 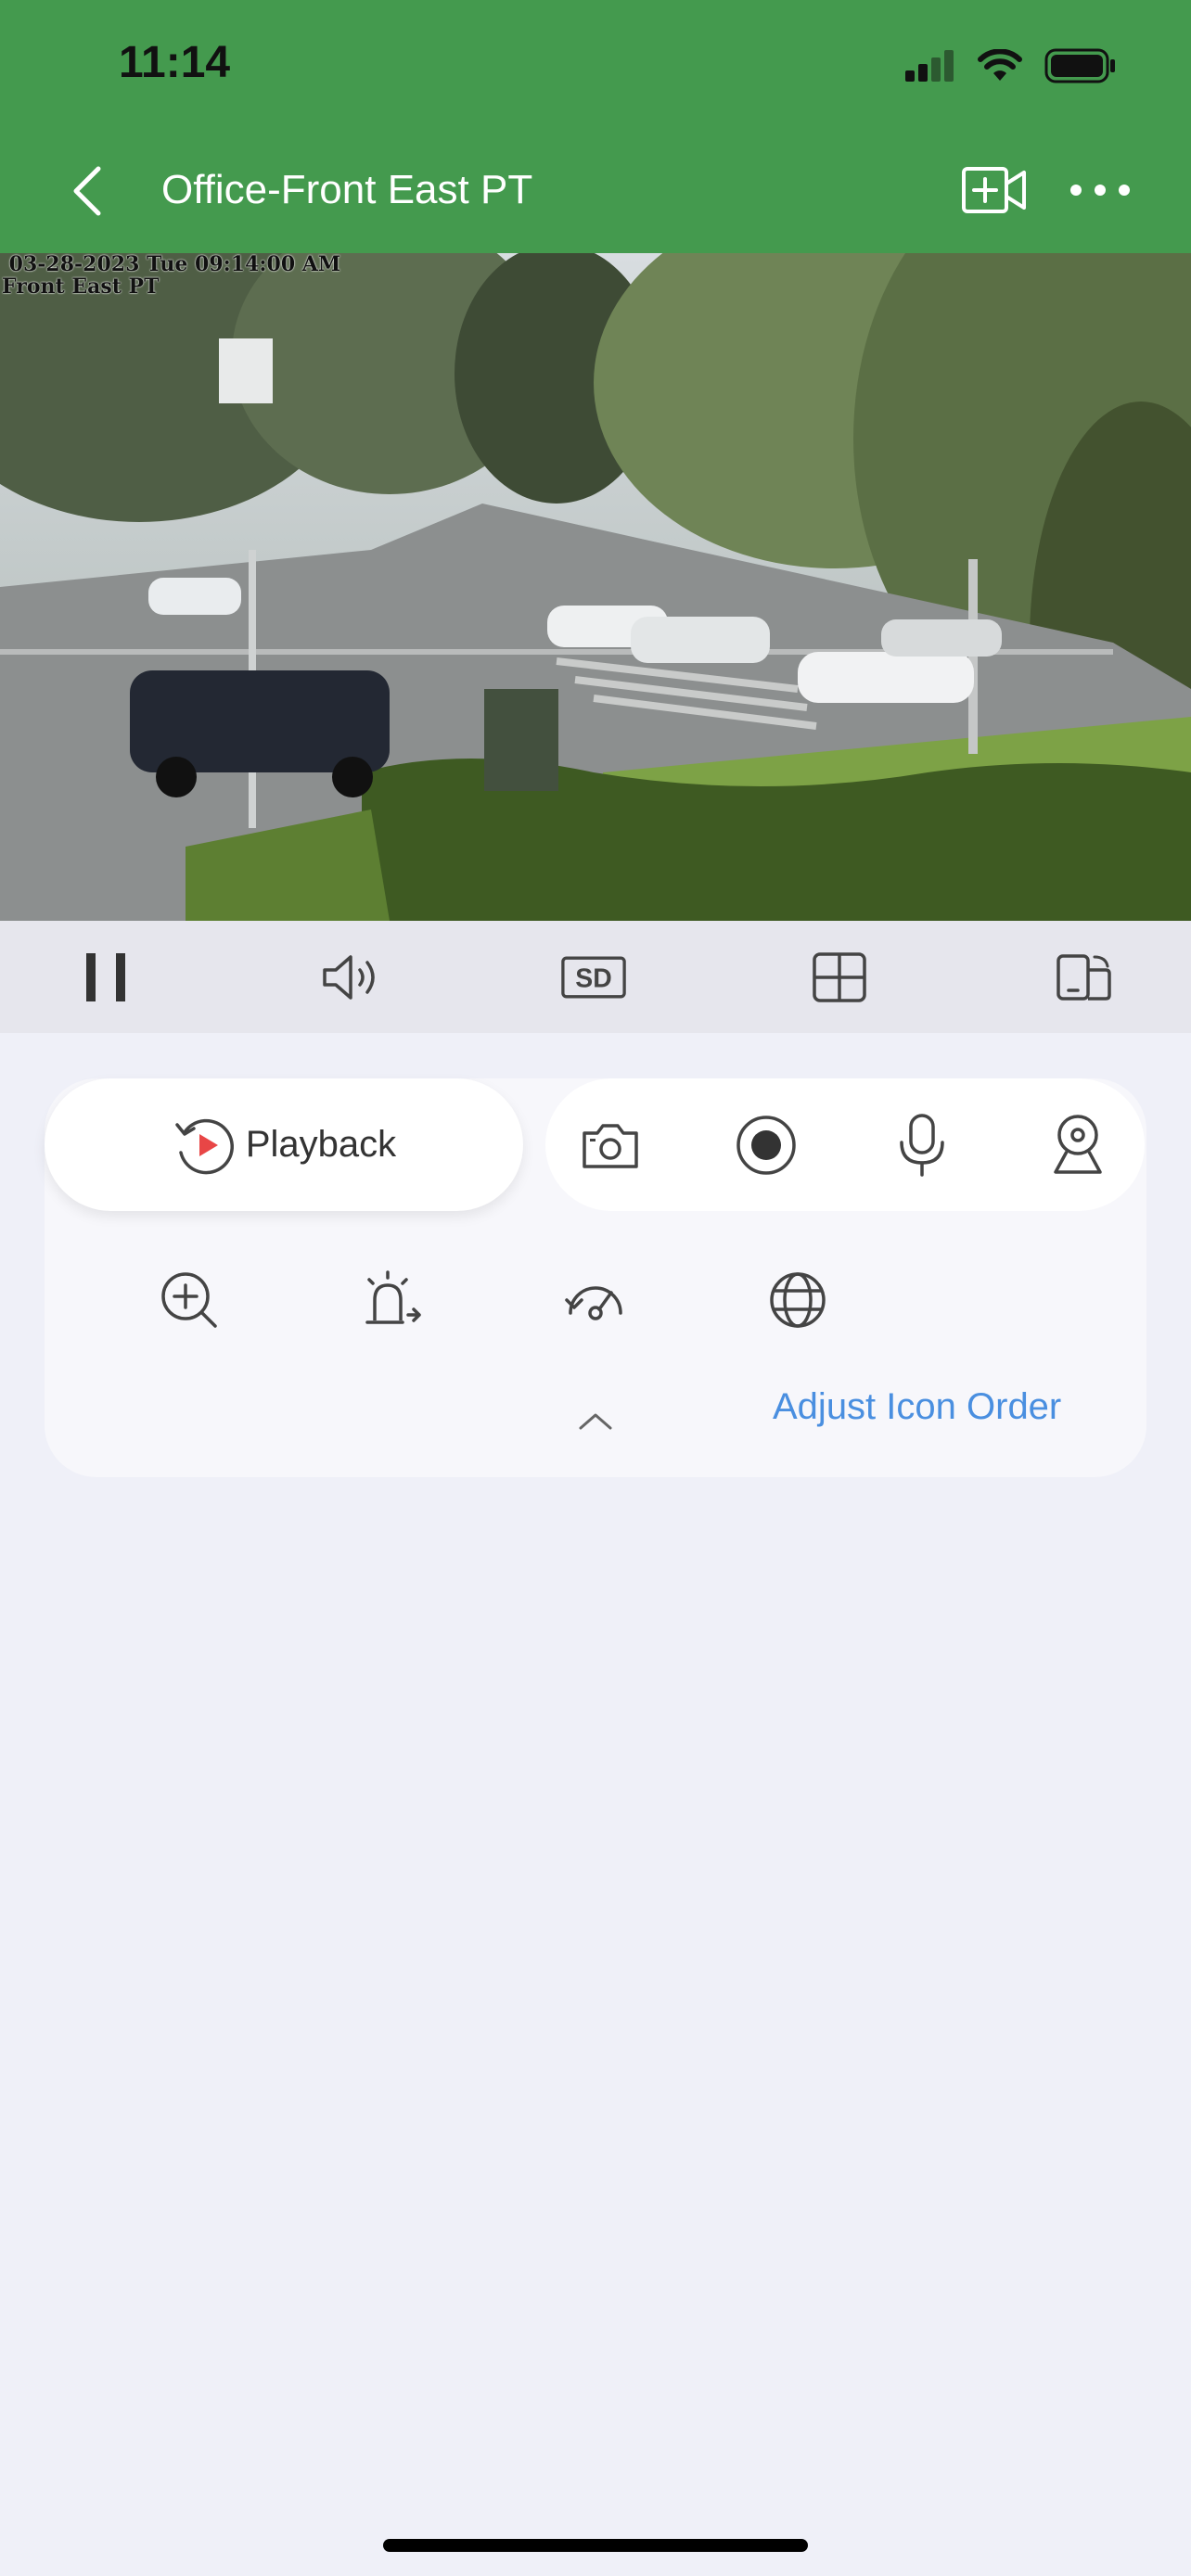 What do you see at coordinates (917, 1407) in the screenshot?
I see `adjust-icon-order-link: Adjust Icon Order` at bounding box center [917, 1407].